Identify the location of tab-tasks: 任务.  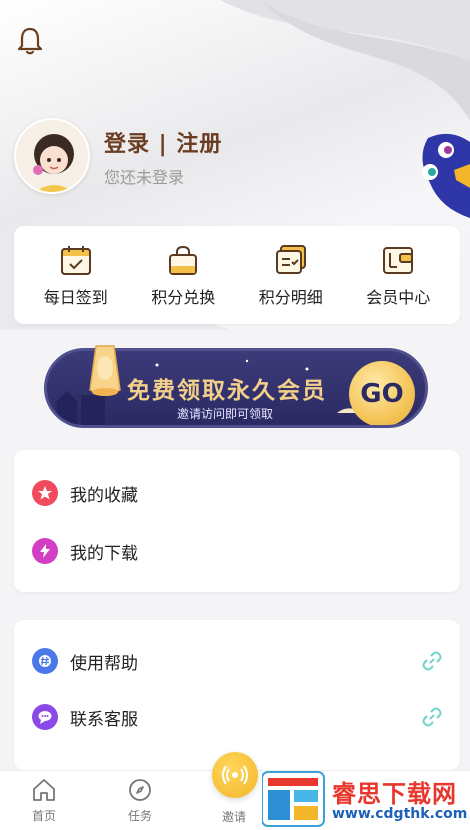
(140, 800).